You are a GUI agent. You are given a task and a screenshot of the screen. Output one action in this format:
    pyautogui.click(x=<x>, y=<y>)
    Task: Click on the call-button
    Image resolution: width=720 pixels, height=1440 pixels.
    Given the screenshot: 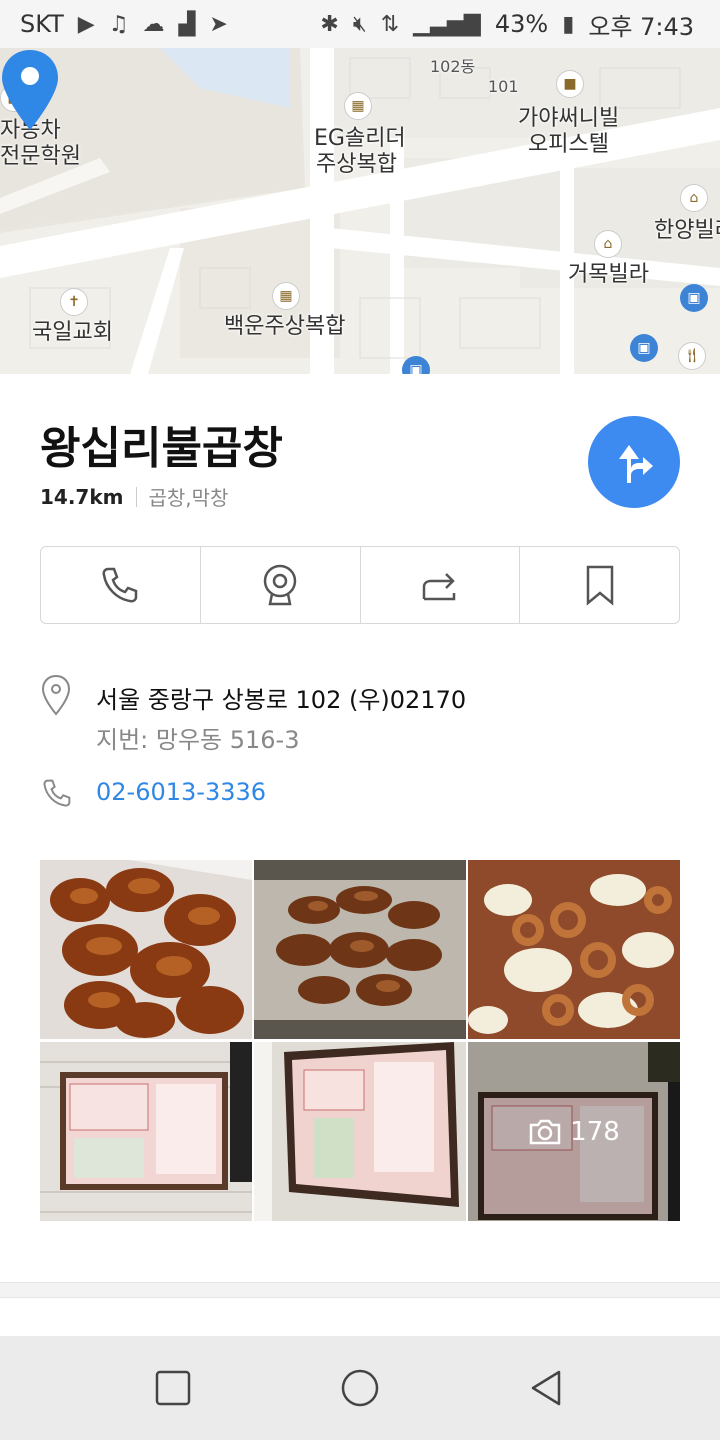 What is the action you would take?
    pyautogui.click(x=121, y=585)
    